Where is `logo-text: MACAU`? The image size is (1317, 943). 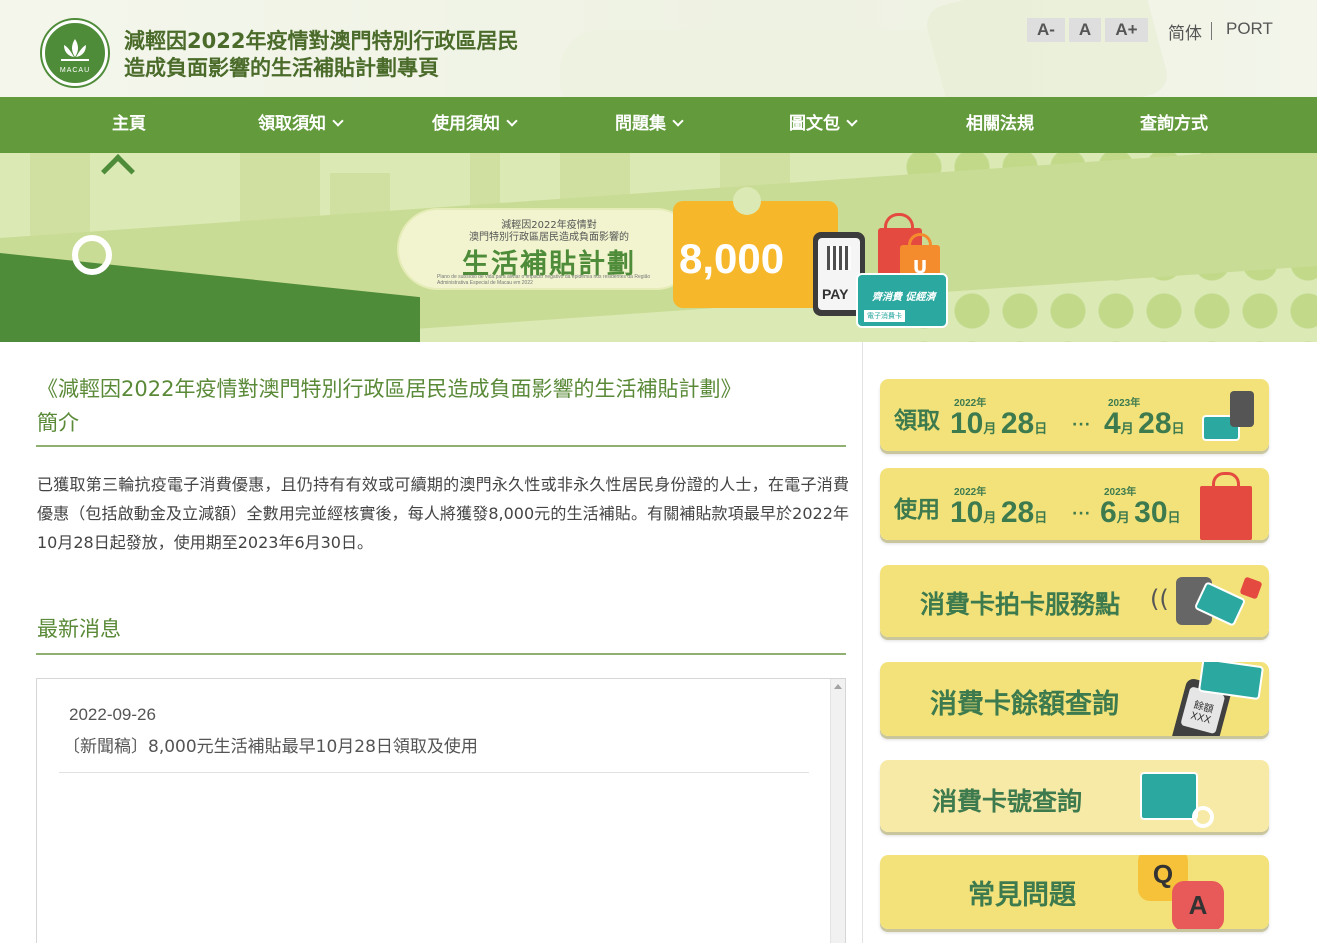 logo-text: MACAU is located at coordinates (75, 70).